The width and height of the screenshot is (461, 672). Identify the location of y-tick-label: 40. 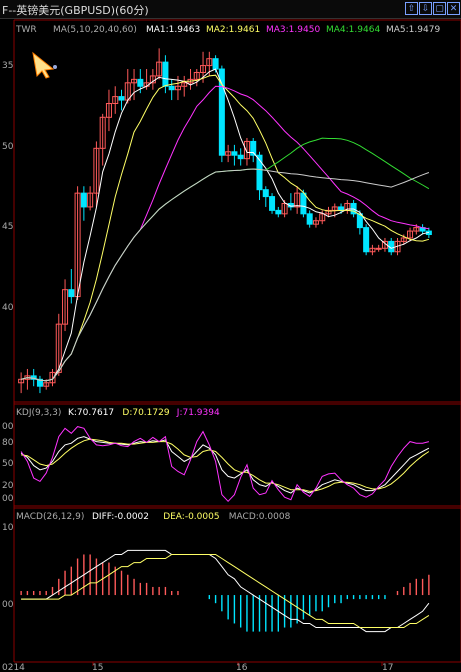
(8, 308).